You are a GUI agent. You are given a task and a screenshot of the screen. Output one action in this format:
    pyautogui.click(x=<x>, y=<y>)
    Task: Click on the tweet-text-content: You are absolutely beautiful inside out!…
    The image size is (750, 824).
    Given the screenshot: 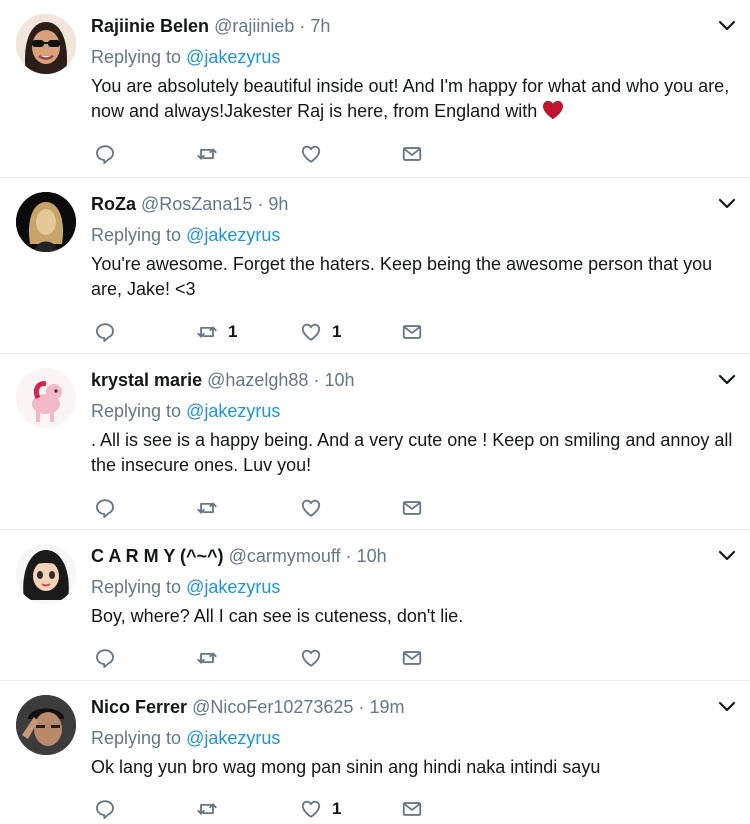 What is the action you would take?
    pyautogui.click(x=410, y=98)
    